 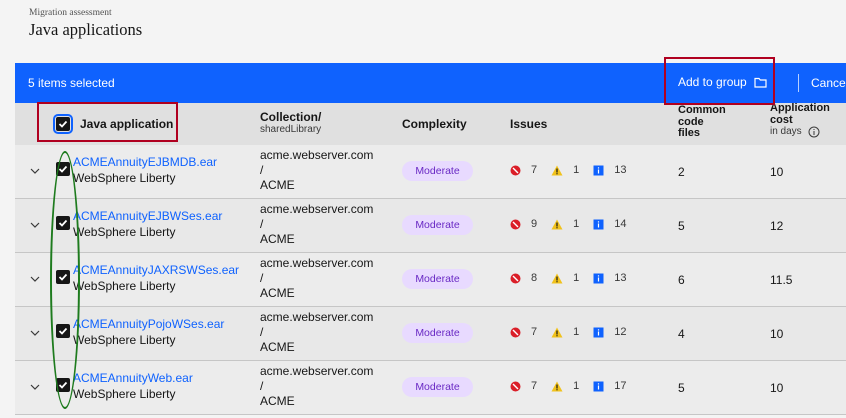 I want to click on common-code-line3: files, so click(x=689, y=133).